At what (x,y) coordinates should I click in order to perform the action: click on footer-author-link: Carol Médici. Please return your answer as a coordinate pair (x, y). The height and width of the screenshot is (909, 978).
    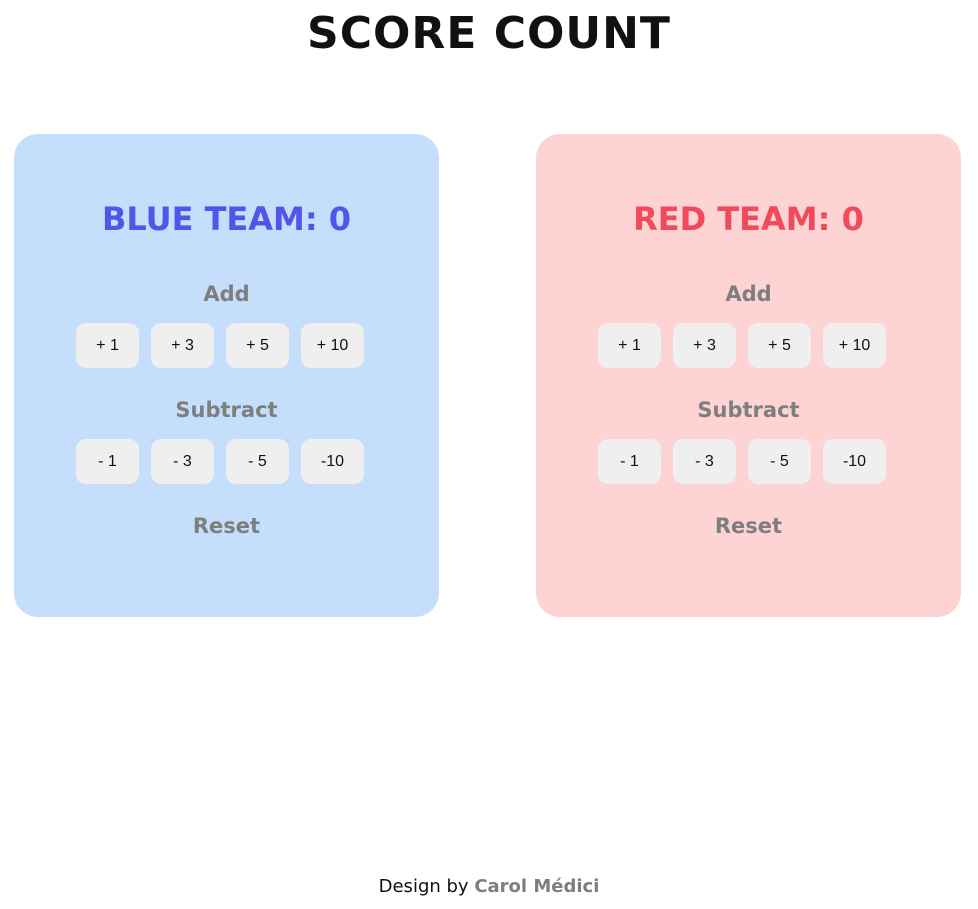
    Looking at the image, I should click on (536, 886).